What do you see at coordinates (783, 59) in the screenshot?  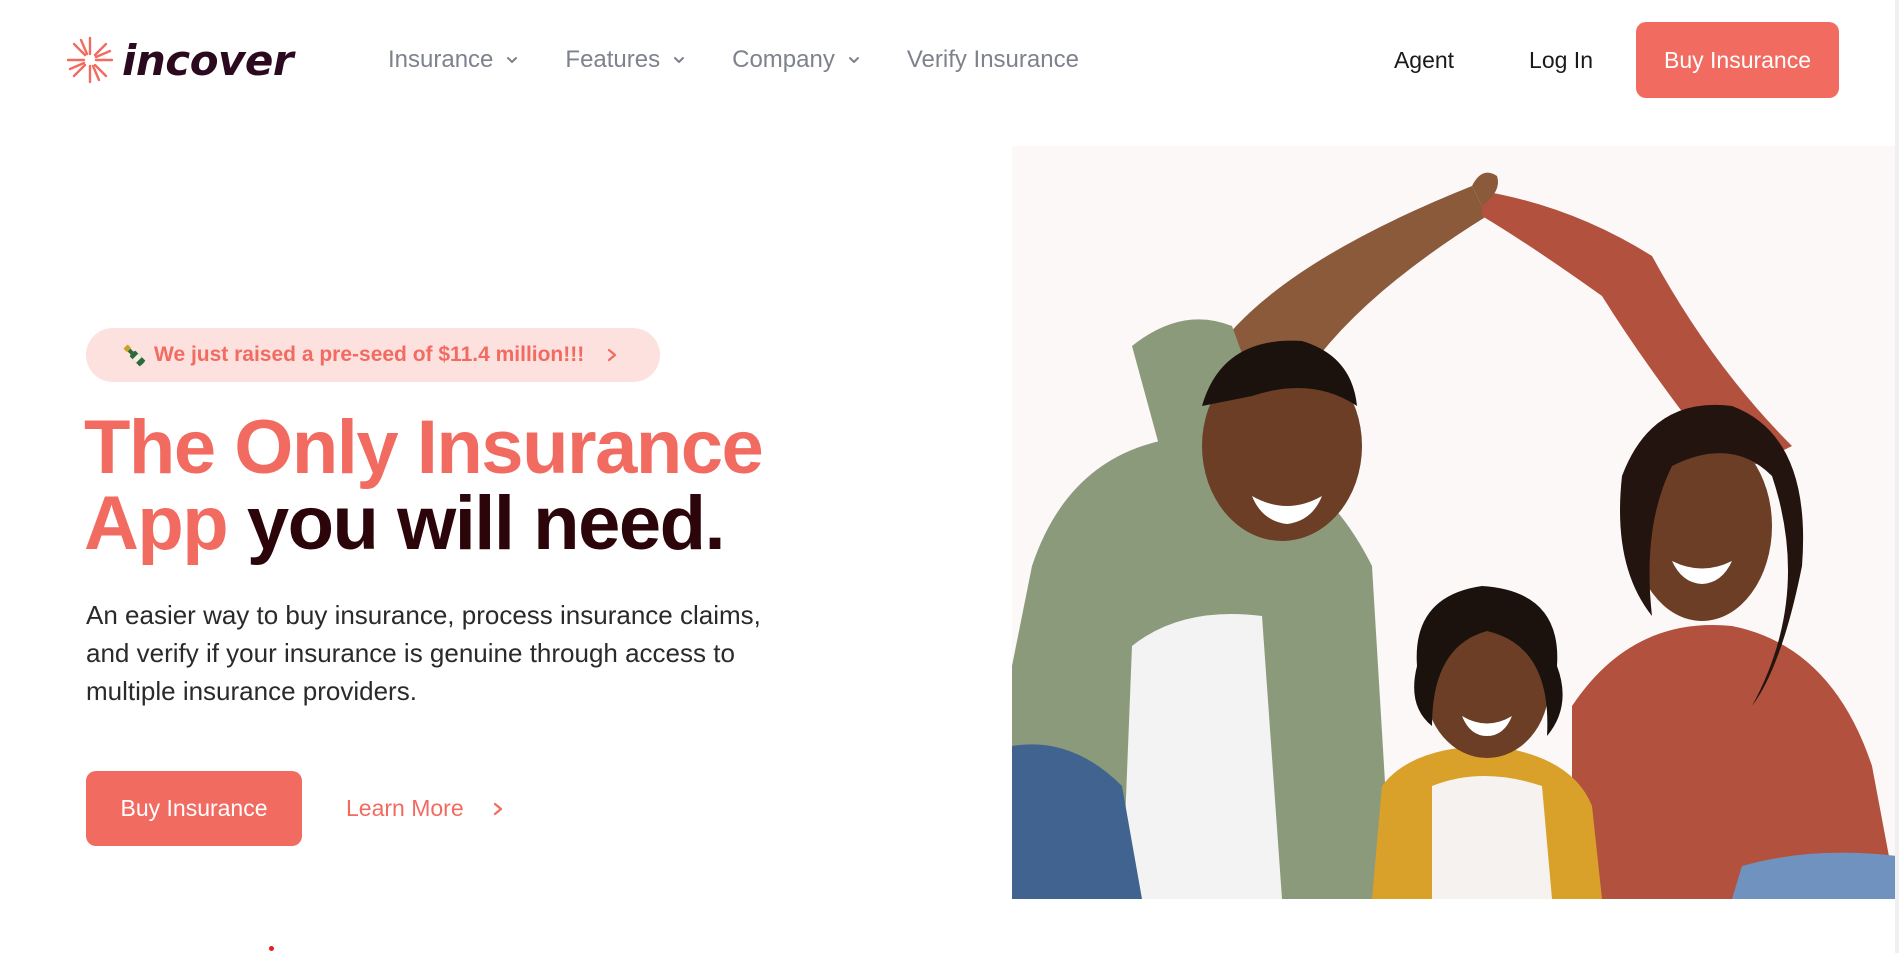 I see `nav-company-label: Company` at bounding box center [783, 59].